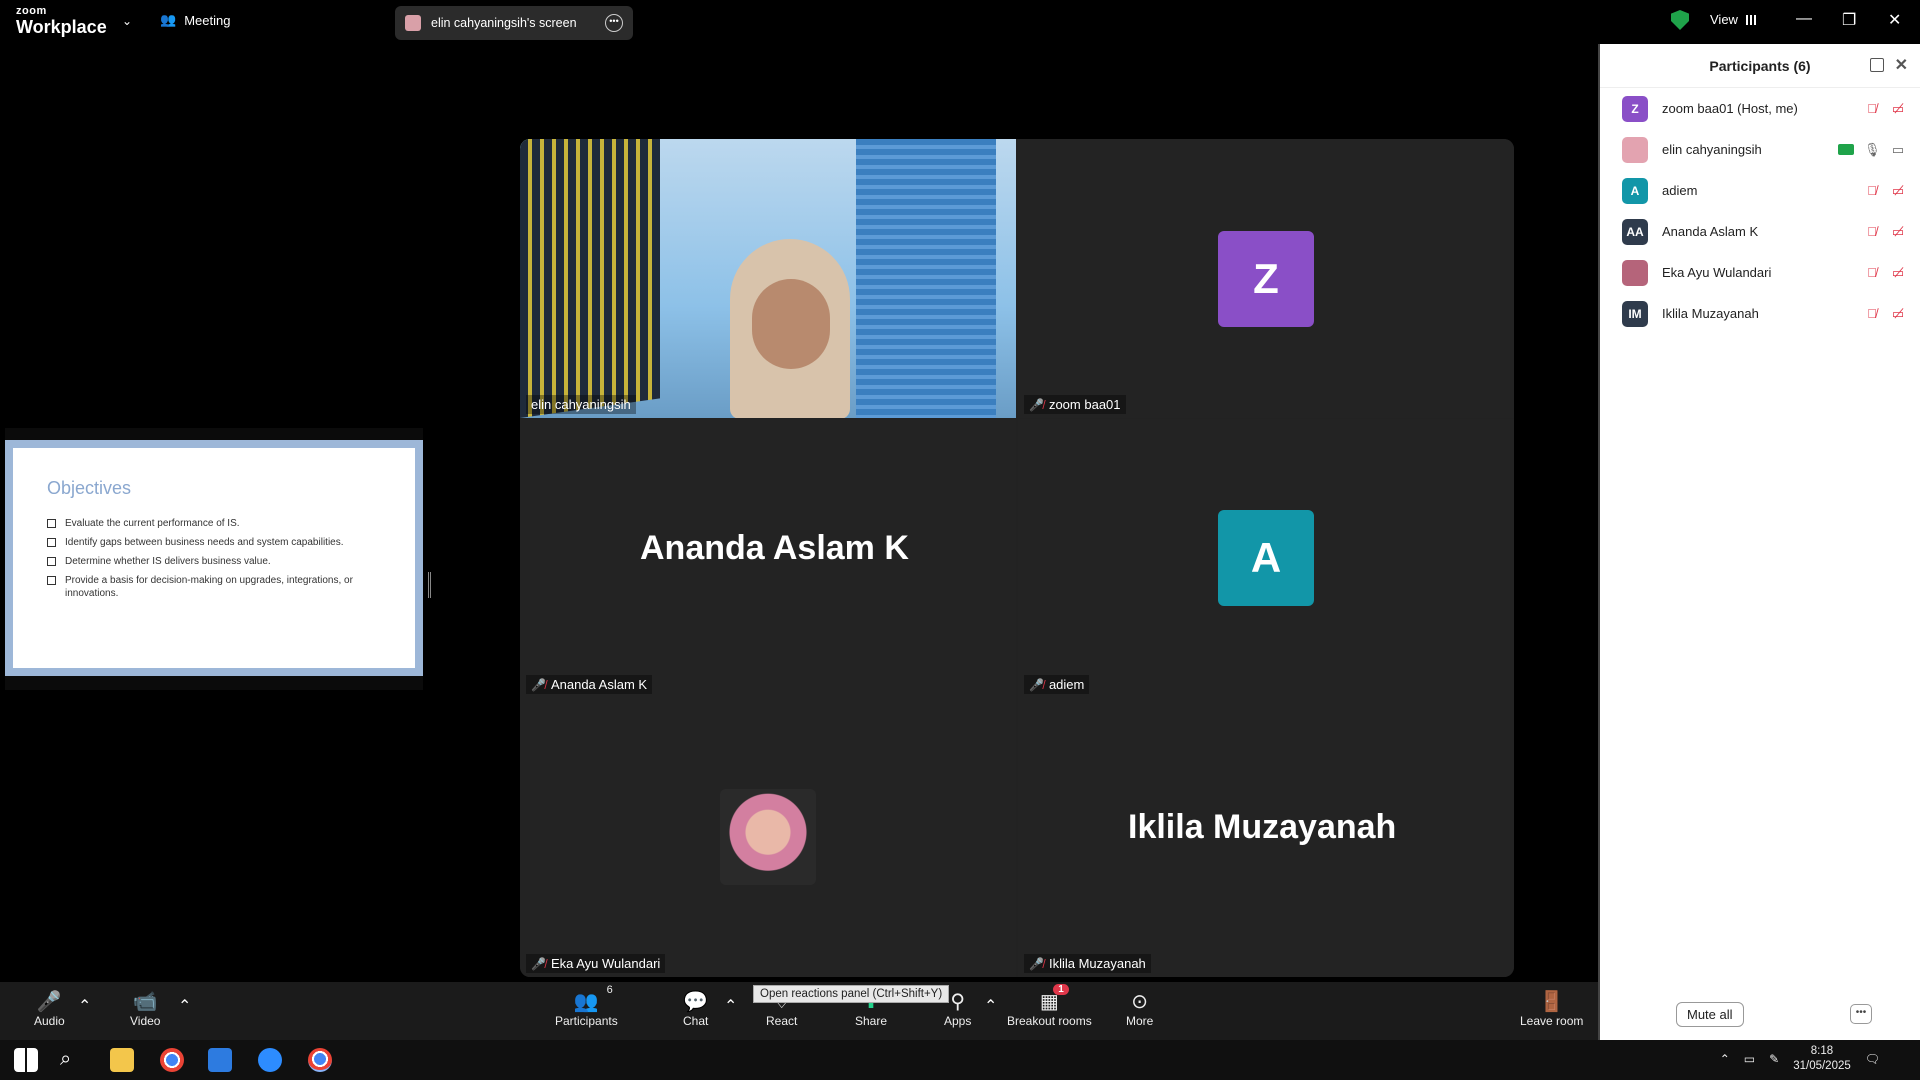 This screenshot has width=1920, height=1080. I want to click on view-button: View, so click(1733, 19).